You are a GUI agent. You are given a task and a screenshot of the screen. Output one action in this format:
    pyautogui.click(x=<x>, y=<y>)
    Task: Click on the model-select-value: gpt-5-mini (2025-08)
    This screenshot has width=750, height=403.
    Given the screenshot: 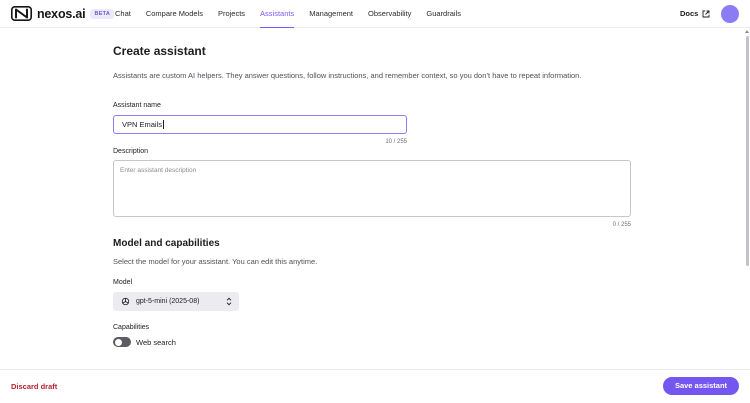 What is the action you would take?
    pyautogui.click(x=168, y=301)
    